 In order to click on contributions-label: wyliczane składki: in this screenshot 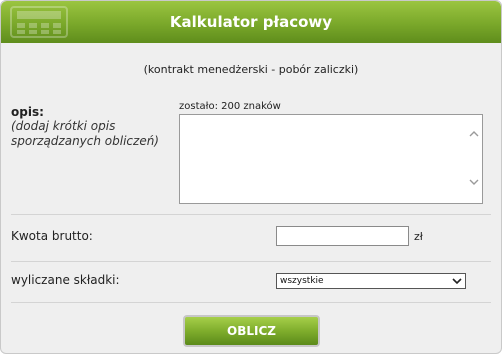, I will do `click(65, 280)`.